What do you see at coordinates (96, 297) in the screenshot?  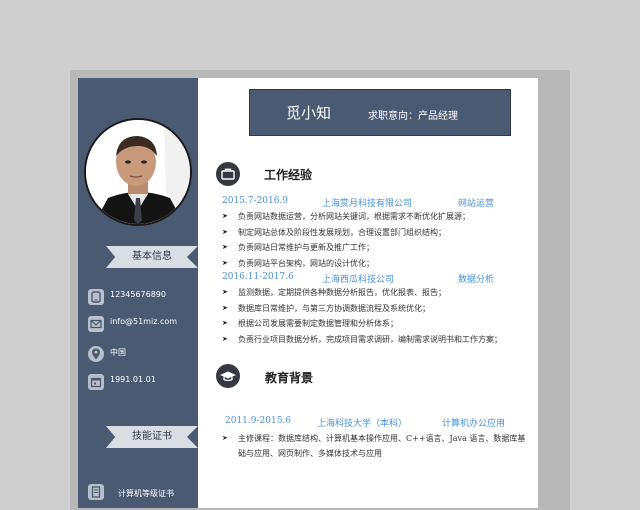 I see `phone-icon` at bounding box center [96, 297].